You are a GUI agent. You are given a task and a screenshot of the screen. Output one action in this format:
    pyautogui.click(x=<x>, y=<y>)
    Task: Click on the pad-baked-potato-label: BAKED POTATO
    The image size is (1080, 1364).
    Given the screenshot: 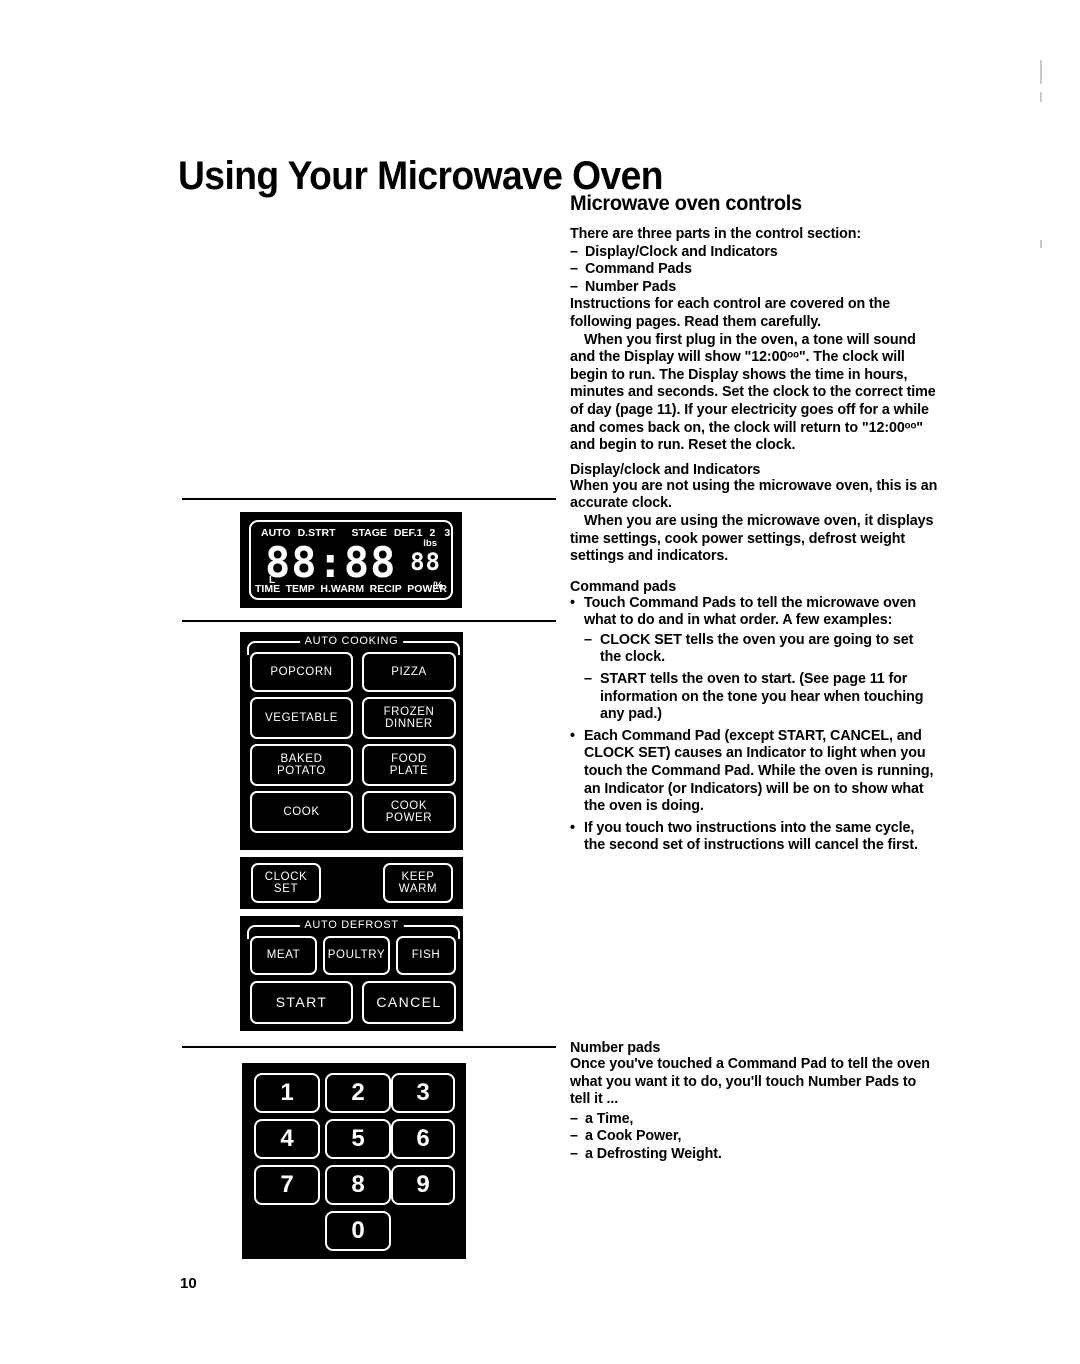 What is the action you would take?
    pyautogui.click(x=301, y=765)
    